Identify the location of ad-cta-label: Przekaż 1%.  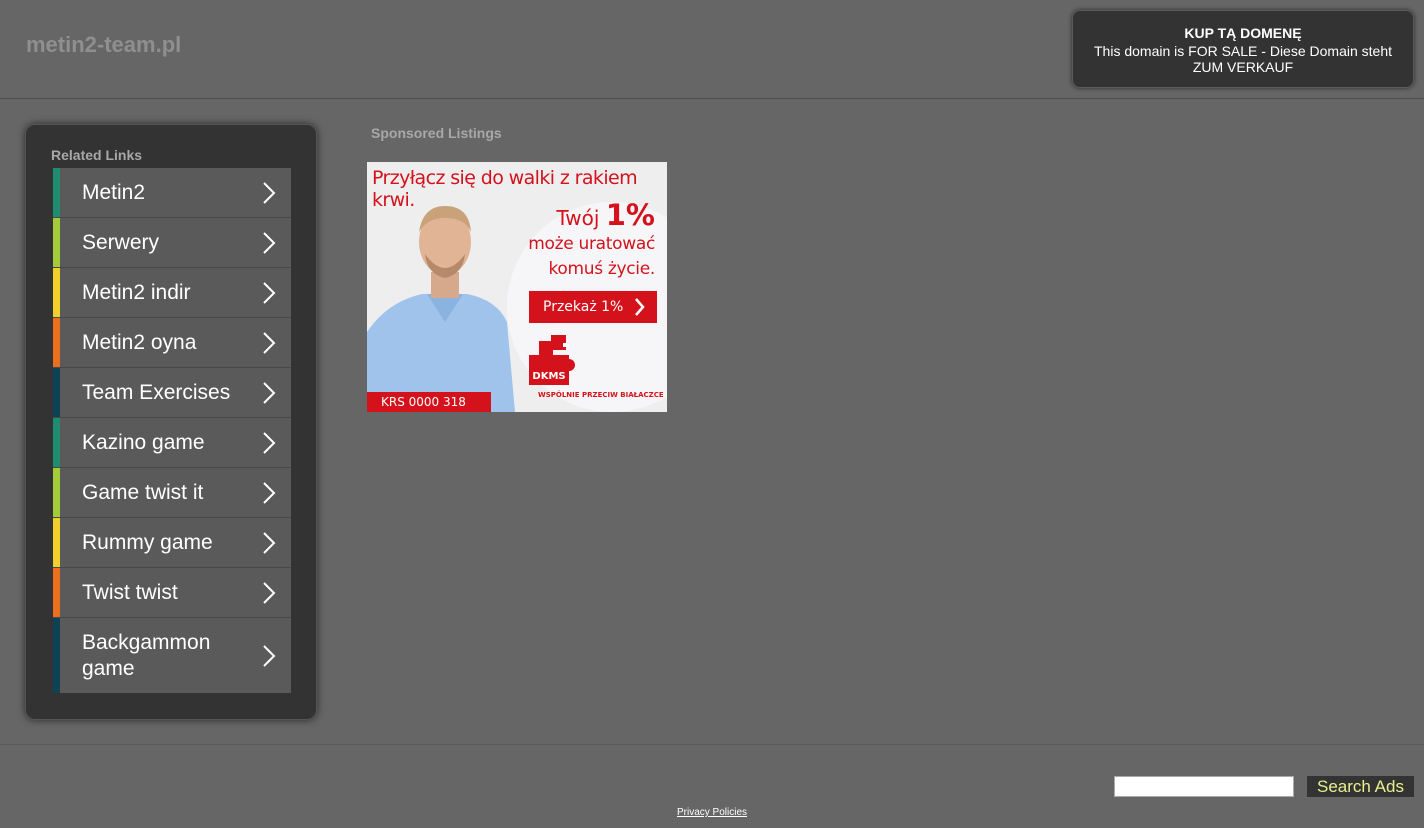
(583, 307).